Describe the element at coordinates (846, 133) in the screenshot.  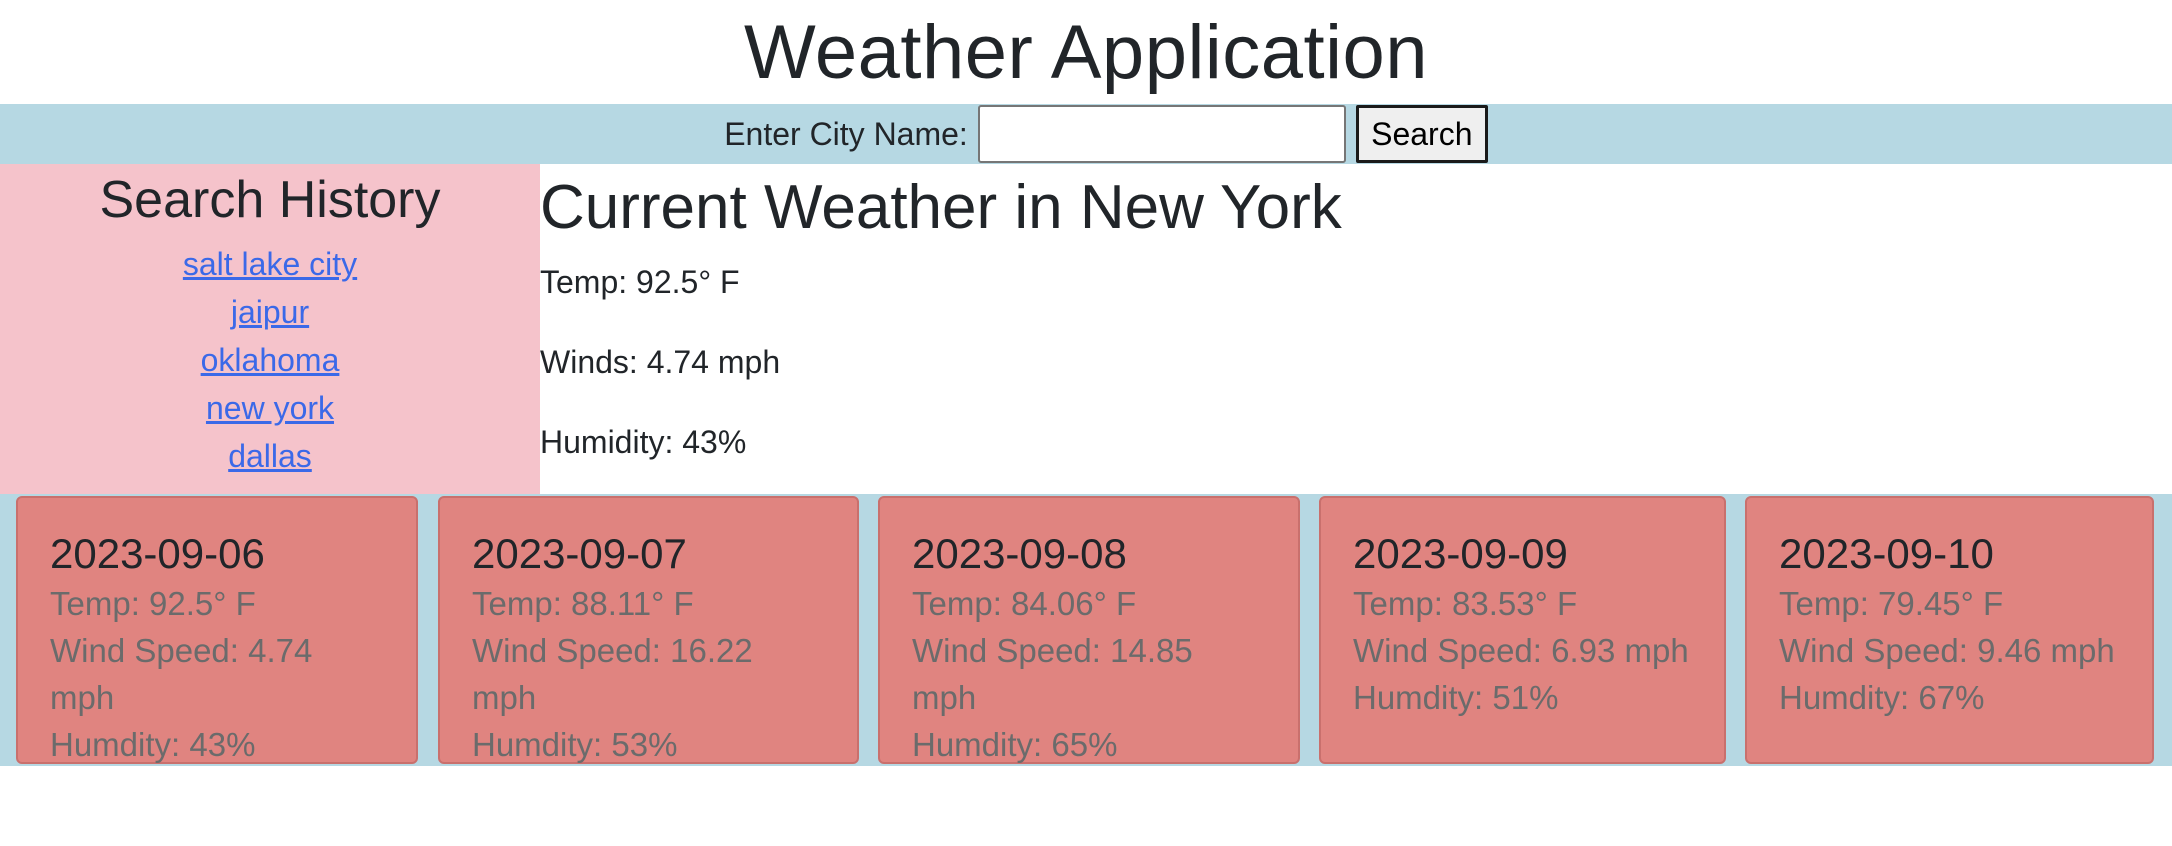
I see `city-name-label: Enter City Name:` at that location.